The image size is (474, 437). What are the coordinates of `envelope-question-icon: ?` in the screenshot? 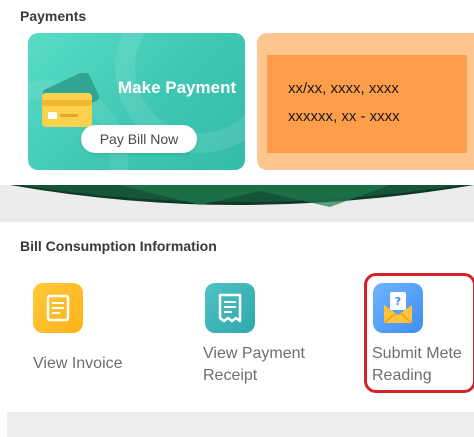 It's located at (398, 308).